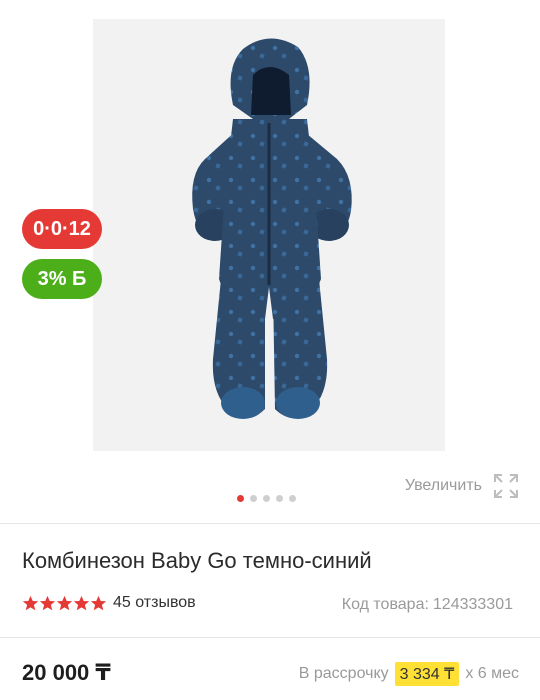  Describe the element at coordinates (472, 604) in the screenshot. I see `sku-value: 124333301` at that location.